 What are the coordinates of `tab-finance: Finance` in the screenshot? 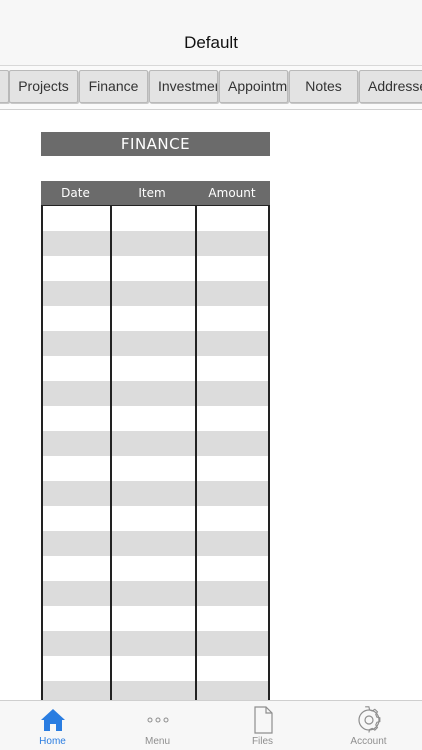 It's located at (113, 86).